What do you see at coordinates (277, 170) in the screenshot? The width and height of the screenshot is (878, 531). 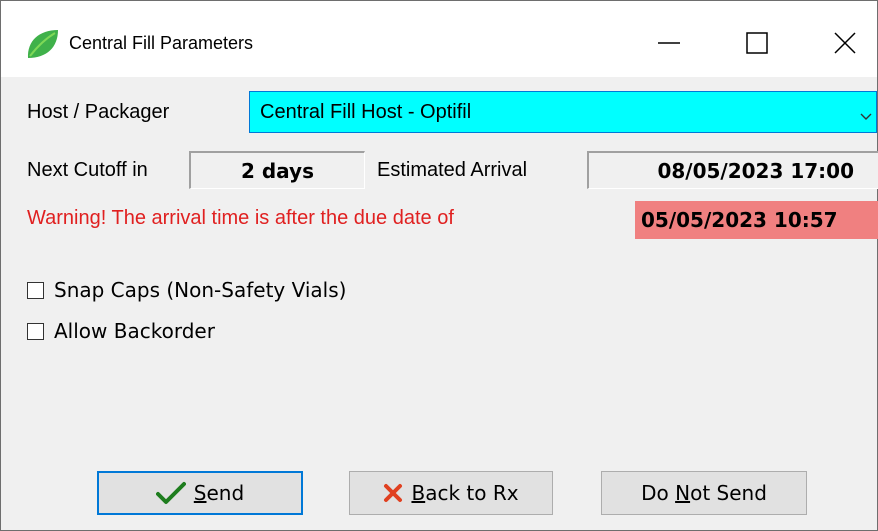 I see `next-cutoff-value: 2 days` at bounding box center [277, 170].